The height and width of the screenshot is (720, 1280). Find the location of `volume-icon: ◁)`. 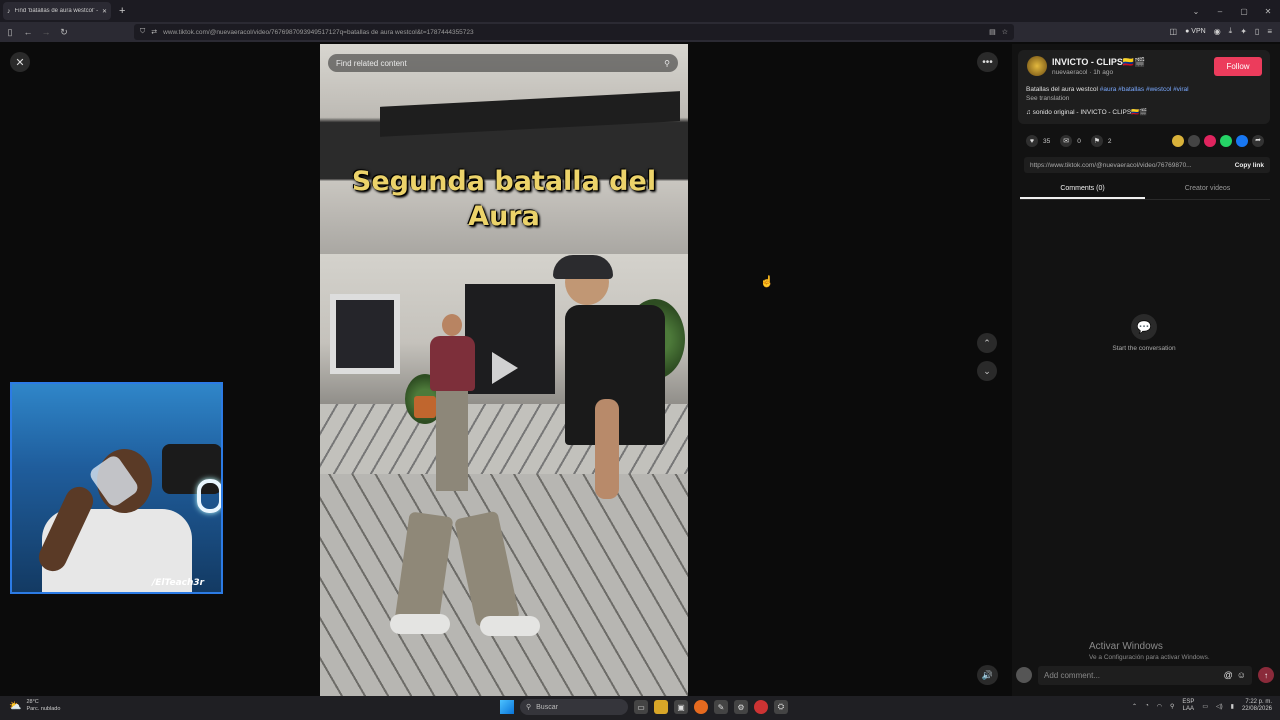

volume-icon: ◁) is located at coordinates (1219, 706).